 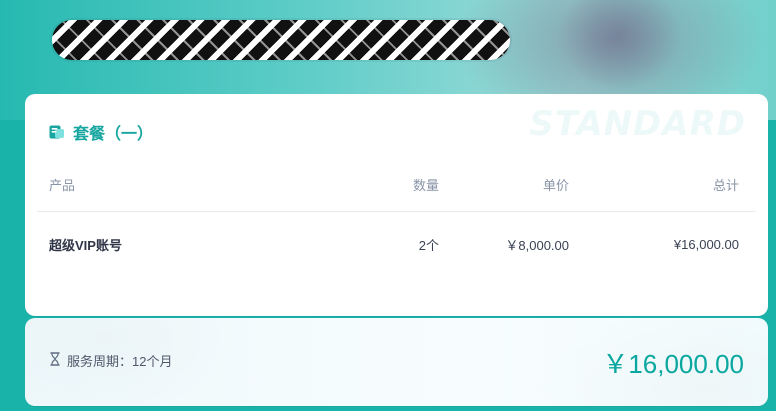 I want to click on table-header: 产品 数量 单价 总计, so click(x=396, y=184).